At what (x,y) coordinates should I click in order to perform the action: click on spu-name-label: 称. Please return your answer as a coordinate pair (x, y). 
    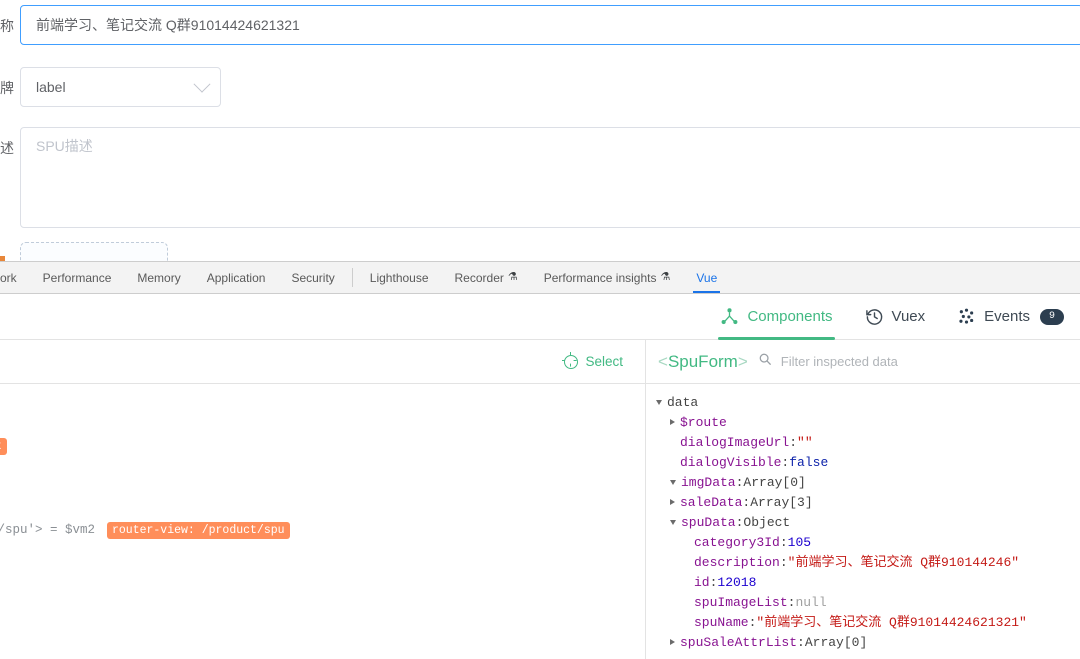
    Looking at the image, I should click on (7, 26).